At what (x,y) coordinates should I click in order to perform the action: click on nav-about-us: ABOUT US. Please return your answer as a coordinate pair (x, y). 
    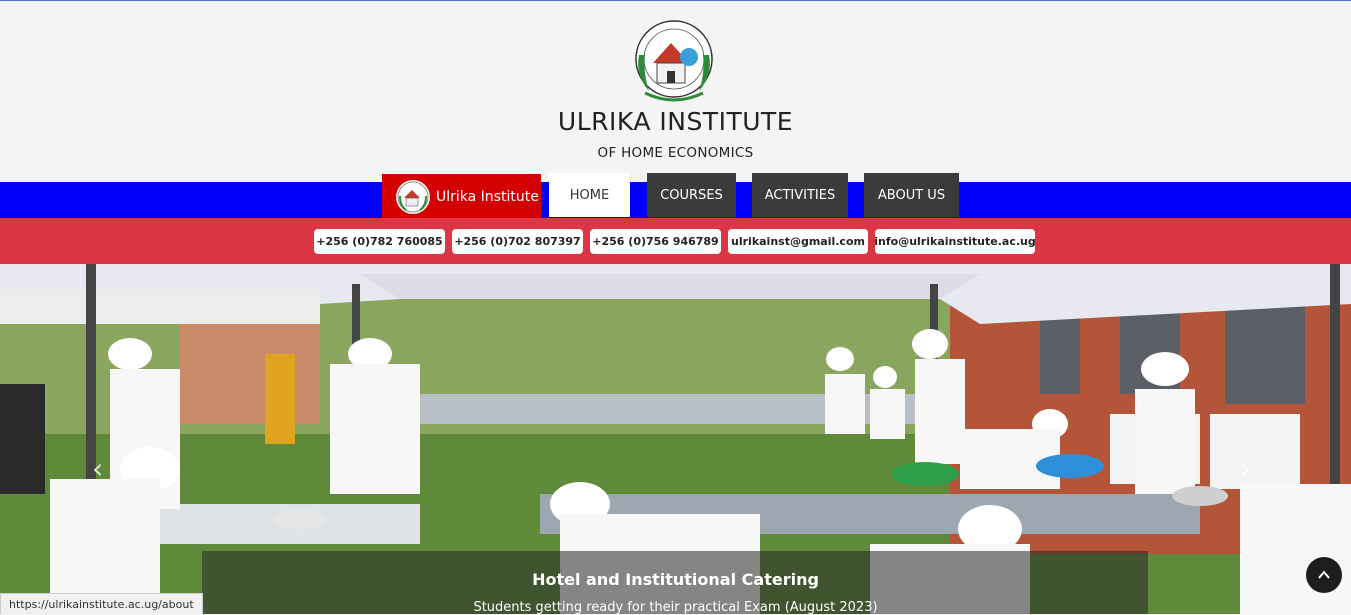
    Looking at the image, I should click on (911, 195).